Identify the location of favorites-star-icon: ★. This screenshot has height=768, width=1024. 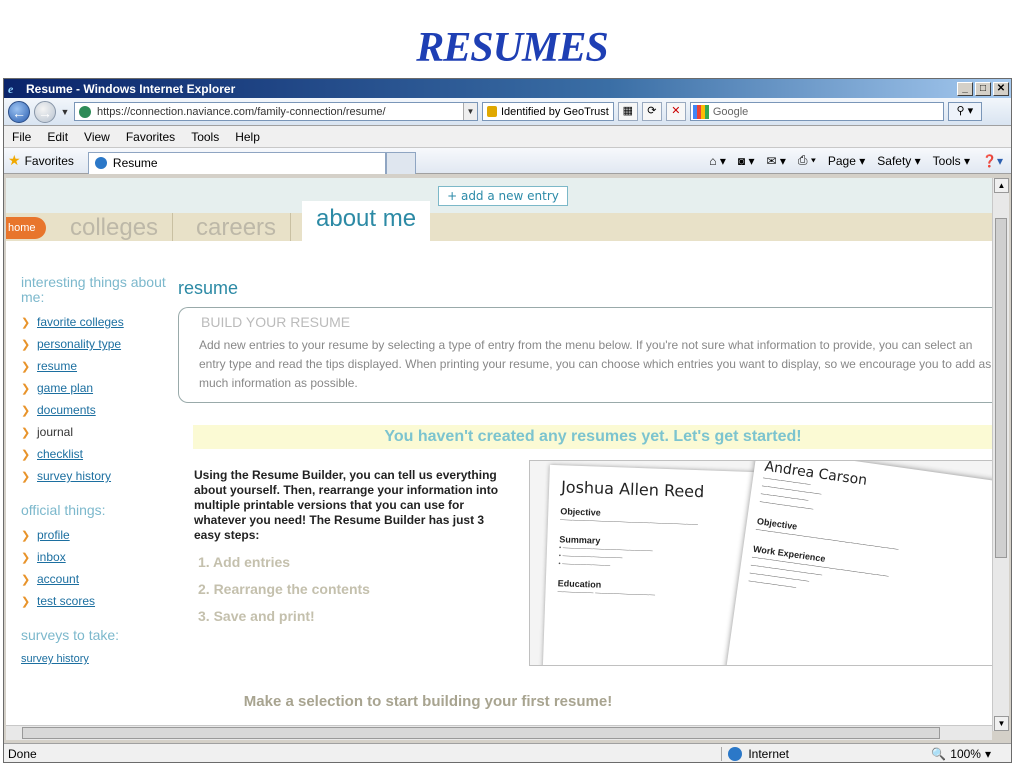
(14, 160).